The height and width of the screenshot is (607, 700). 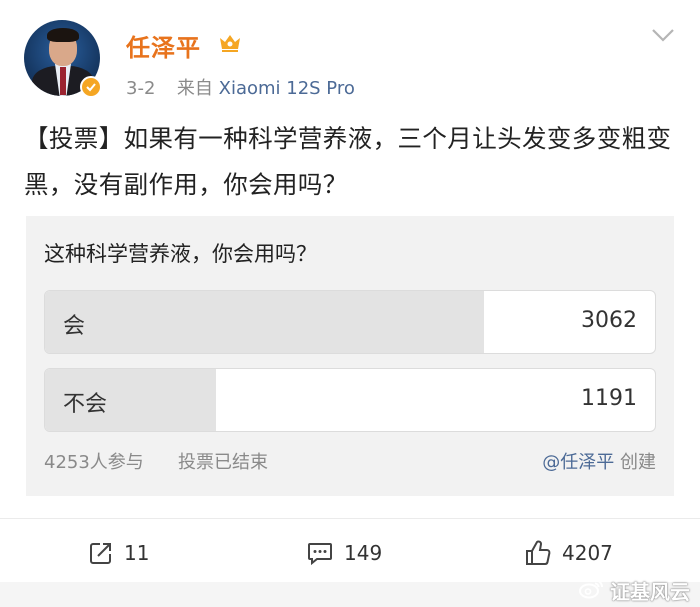 What do you see at coordinates (538, 553) in the screenshot?
I see `like-icon` at bounding box center [538, 553].